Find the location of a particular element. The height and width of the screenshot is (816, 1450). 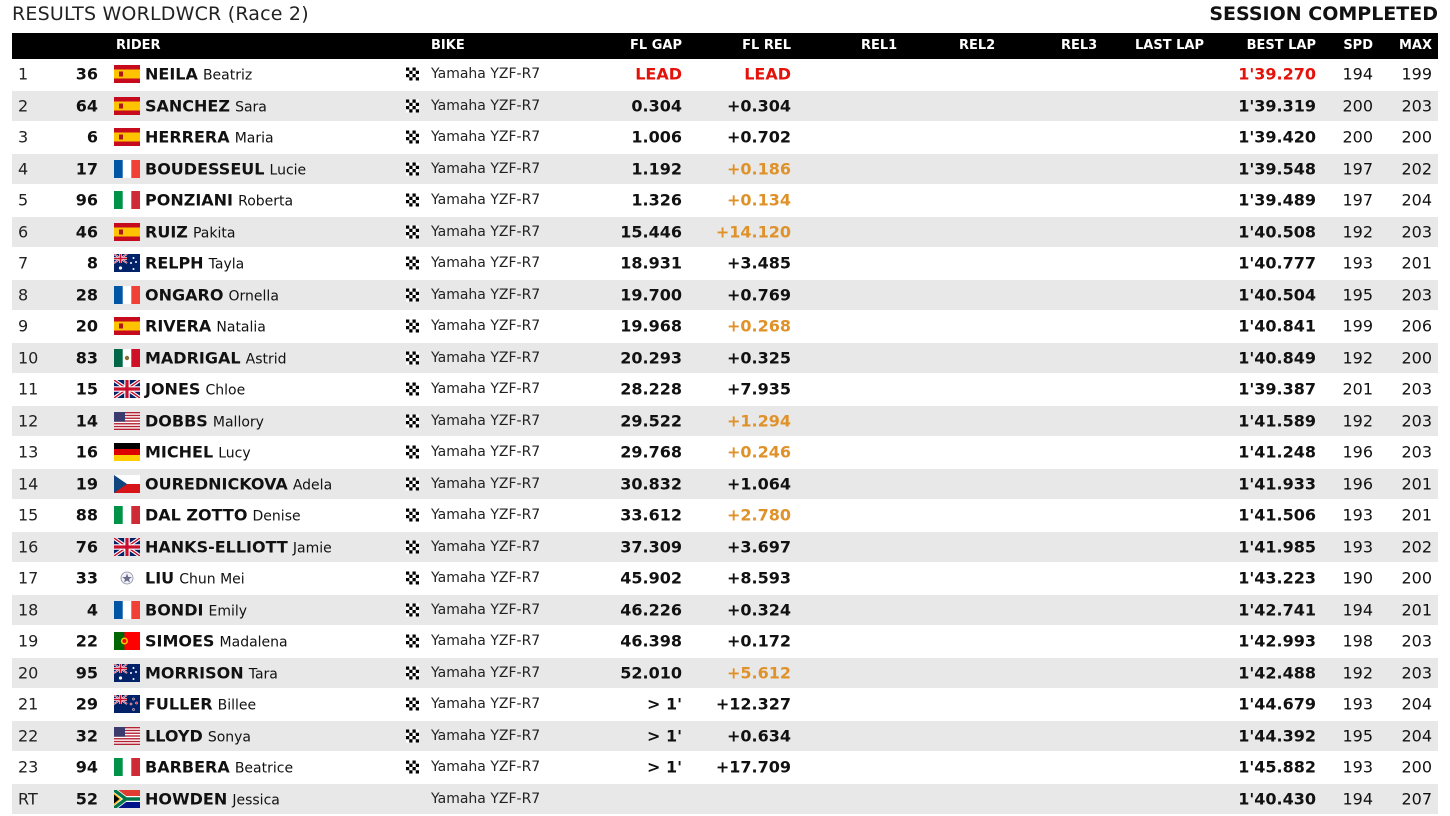

col-spd: SPD is located at coordinates (1358, 45).